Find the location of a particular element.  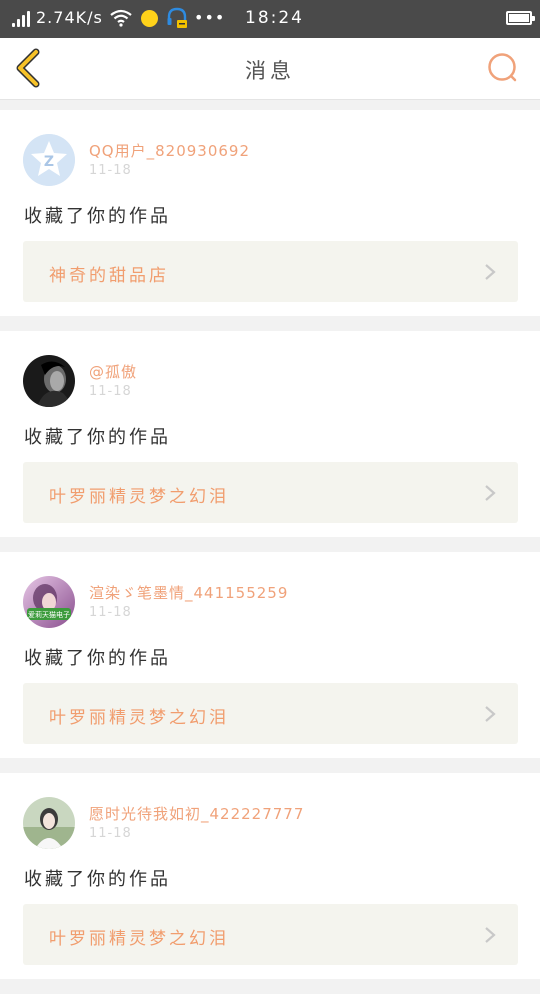

more-indicator: ••• is located at coordinates (210, 17).